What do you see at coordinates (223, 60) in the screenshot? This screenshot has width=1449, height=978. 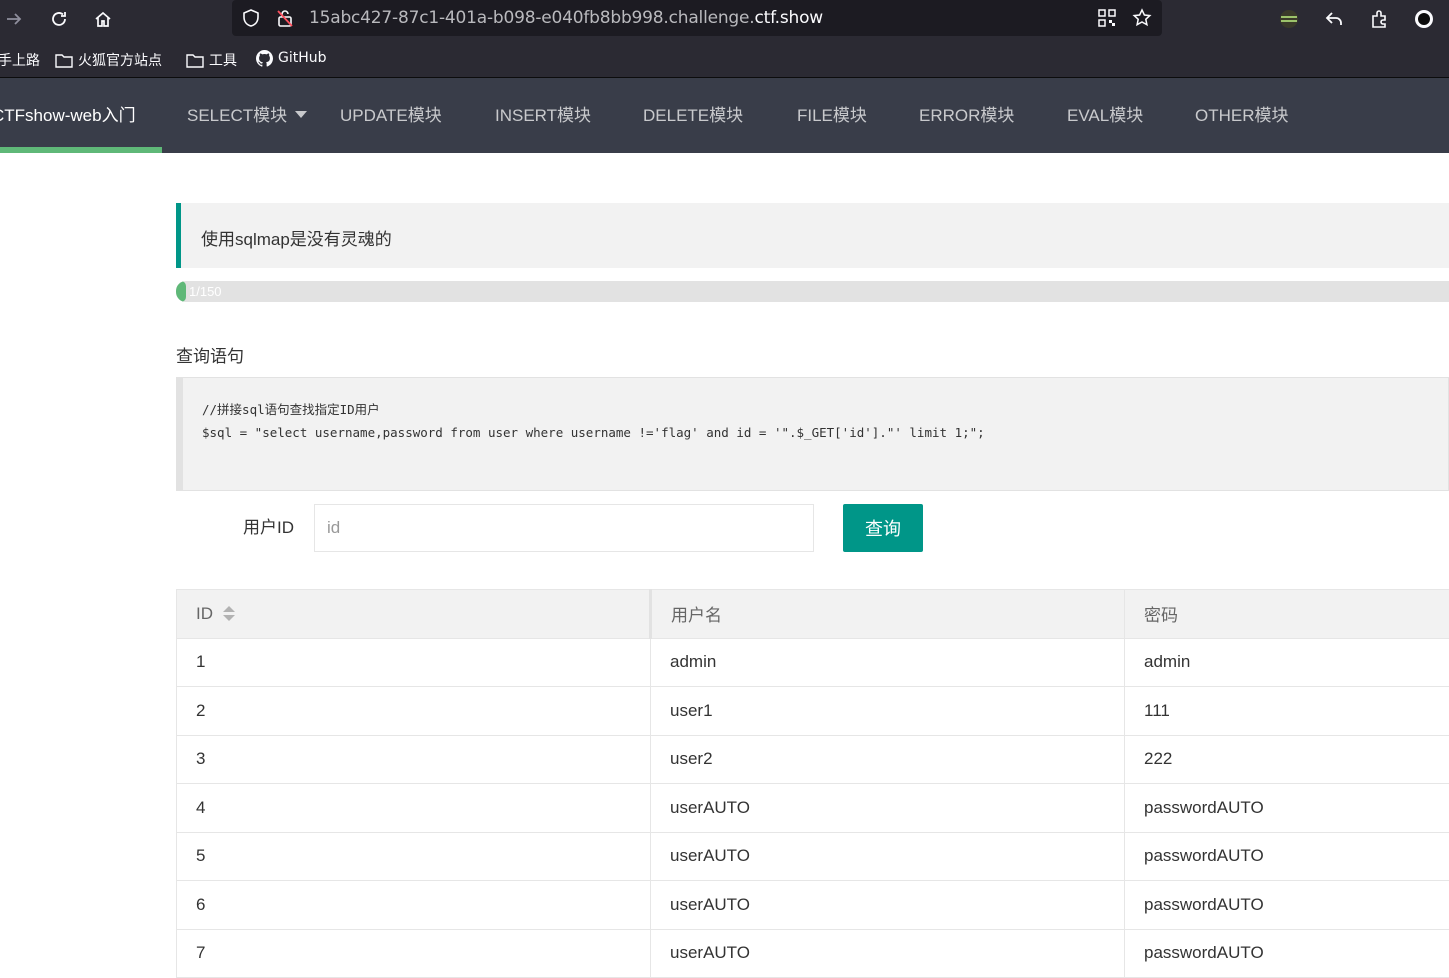 I see `bookmark-label: 工具` at bounding box center [223, 60].